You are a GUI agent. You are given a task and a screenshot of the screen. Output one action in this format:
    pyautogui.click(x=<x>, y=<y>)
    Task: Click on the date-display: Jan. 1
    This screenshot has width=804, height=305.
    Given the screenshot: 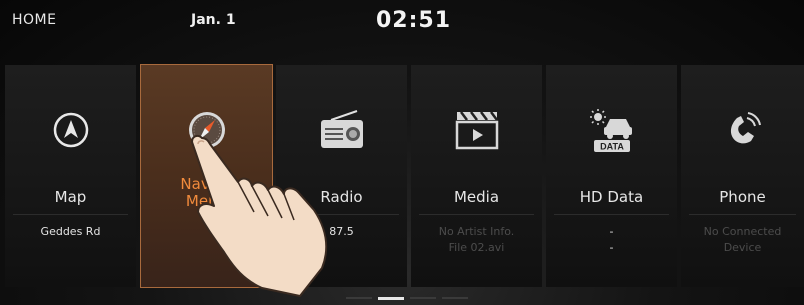 What is the action you would take?
    pyautogui.click(x=213, y=20)
    